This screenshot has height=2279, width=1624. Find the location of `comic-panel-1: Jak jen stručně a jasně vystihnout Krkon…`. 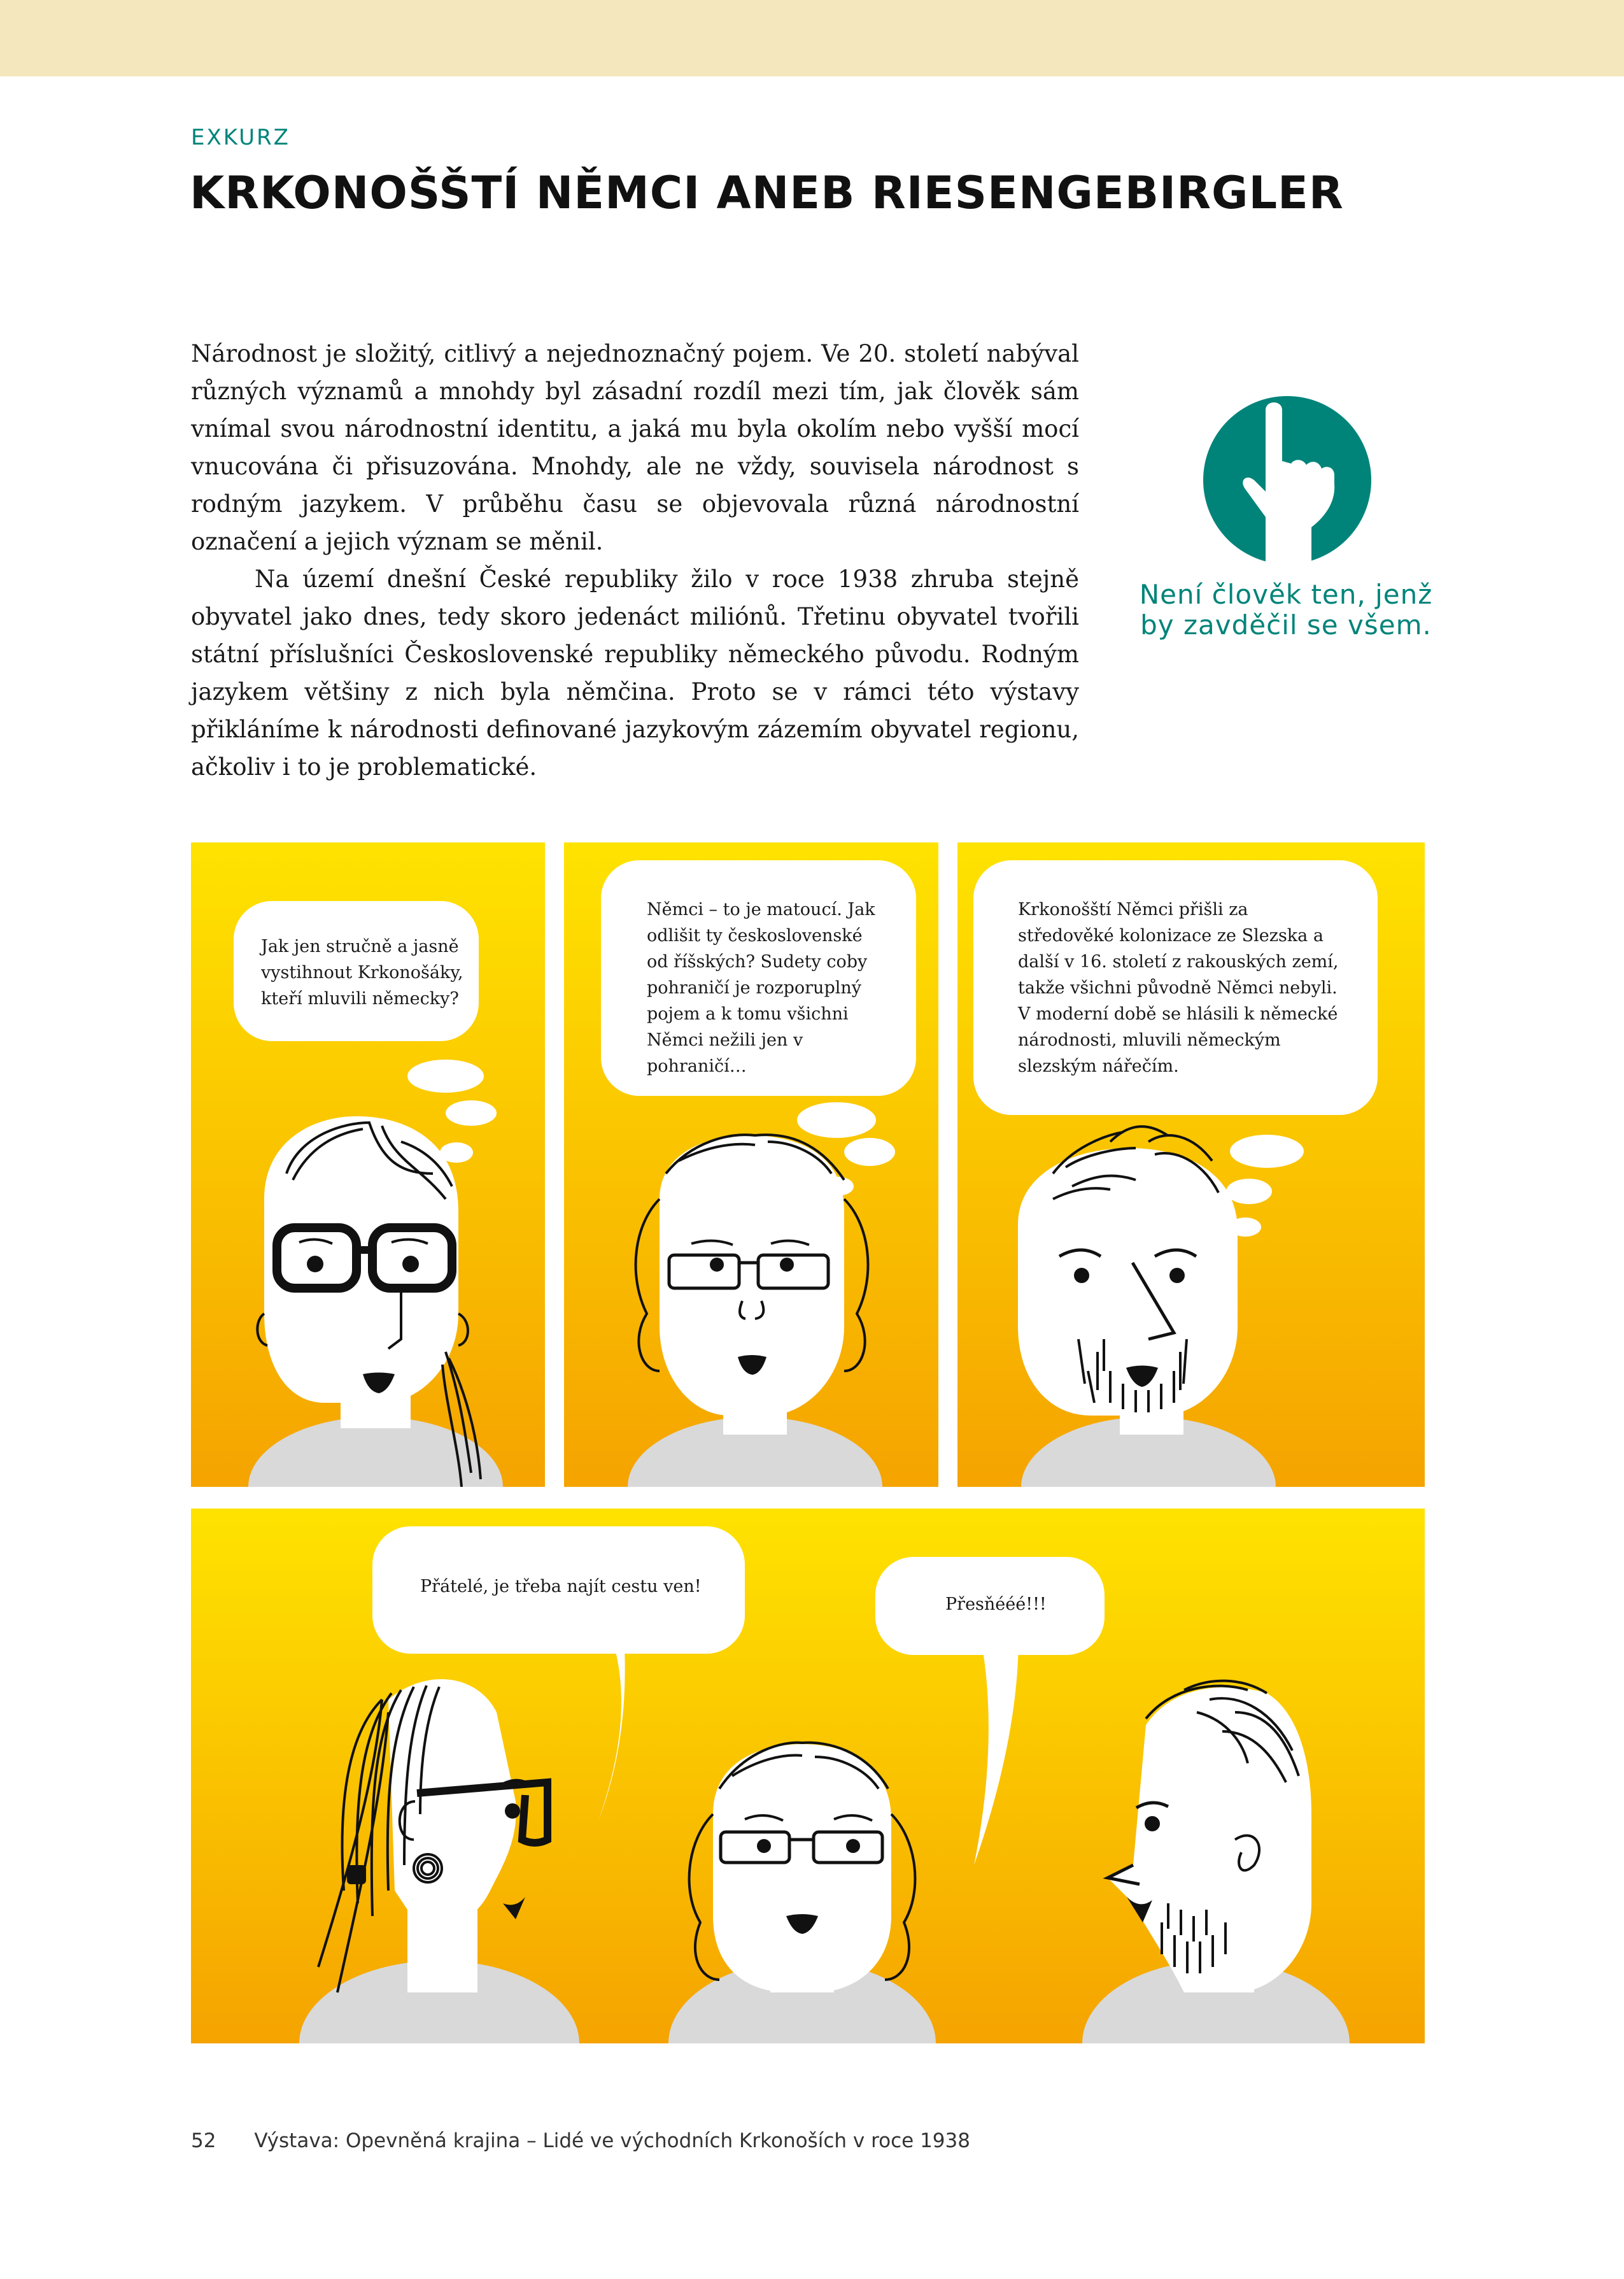

comic-panel-1: Jak jen stručně a jasně vystihnout Krkon… is located at coordinates (368, 1164).